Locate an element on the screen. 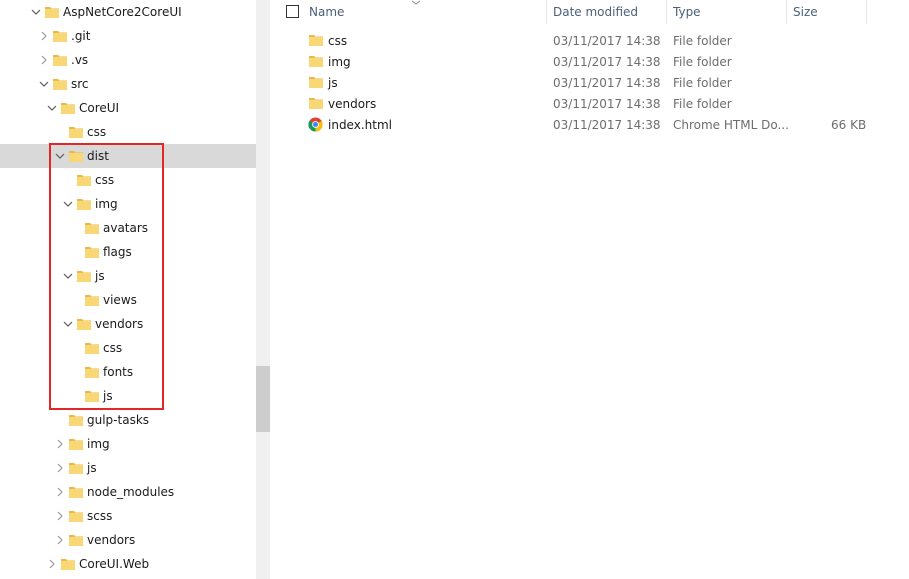  tree-item: views is located at coordinates (128, 300).